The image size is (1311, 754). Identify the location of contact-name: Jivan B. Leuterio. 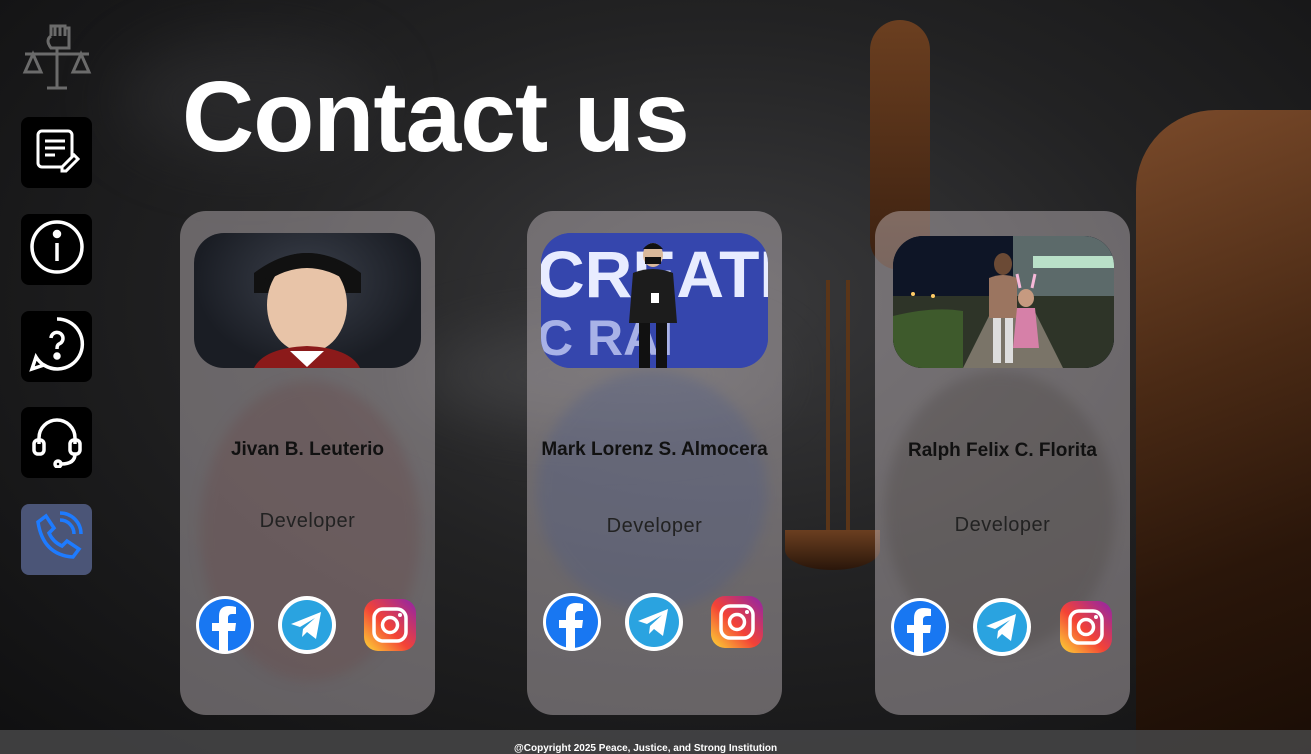
(307, 449).